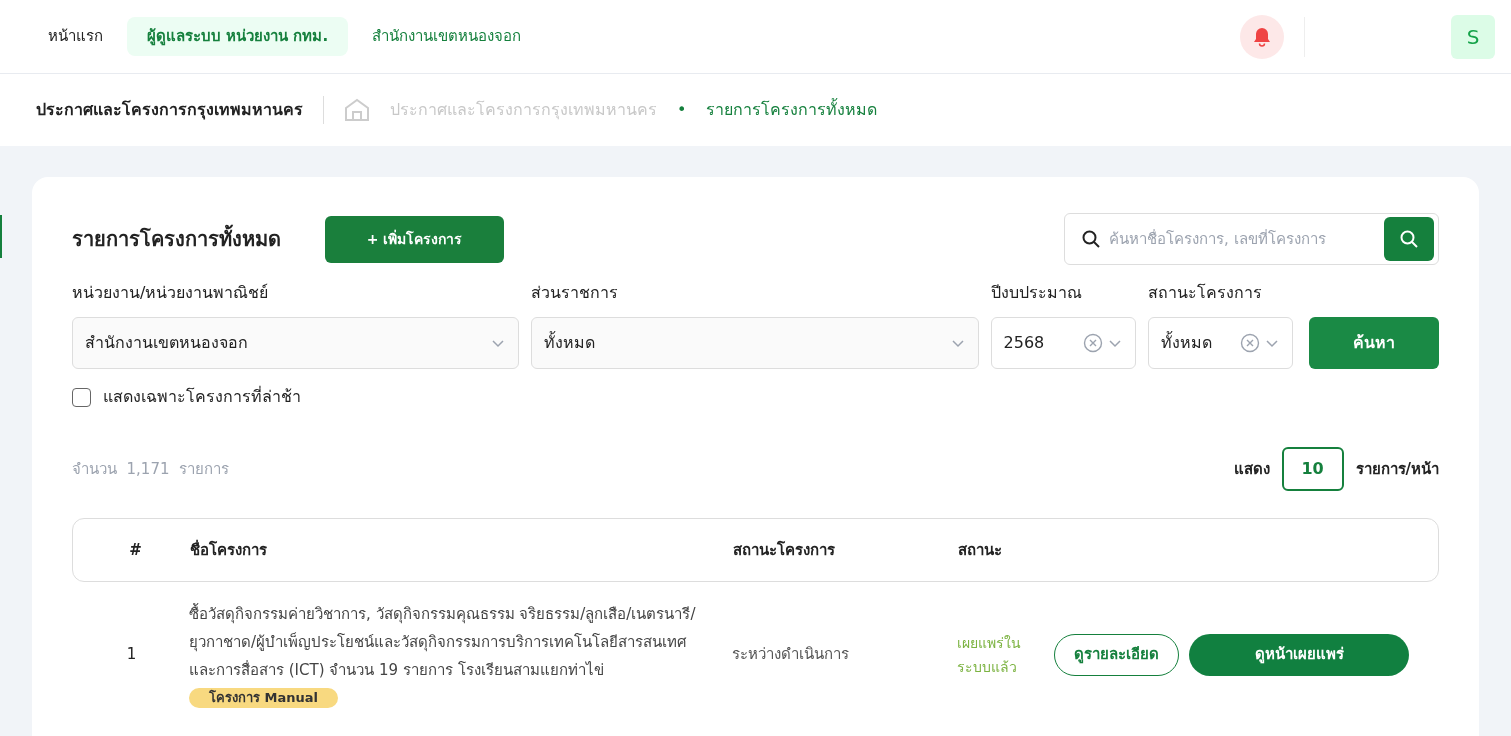 This screenshot has width=1511, height=736. Describe the element at coordinates (443, 641) in the screenshot. I see `project-name: ซื้อวัสดุกิจกรรมค่ายวิชาการ, วัสดุกิจกรรมคุณธรรม จริยธรรม/ลูกเสือ/เนตรนารี/ยุวกาชาด/ผู้บำเพ็ญประโยชน์และวัสดุกิจกรรมการบริการเทคโนโลยีสารสนเทศและการสื่อสาร (ICT) จำนวน 19 รายการ โรงเรียนสามแยกท่าไข่` at that location.